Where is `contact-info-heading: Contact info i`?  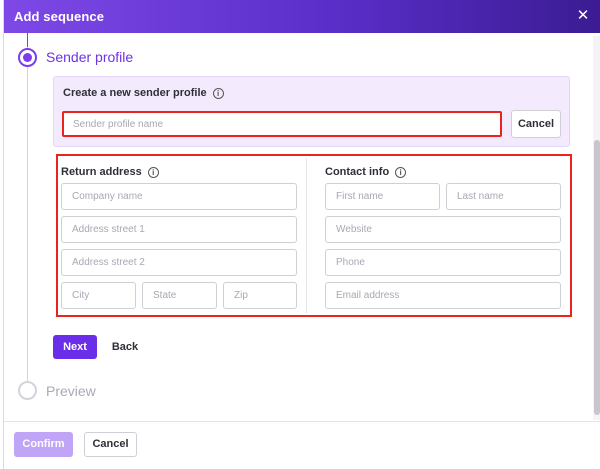
contact-info-heading: Contact info i is located at coordinates (366, 172).